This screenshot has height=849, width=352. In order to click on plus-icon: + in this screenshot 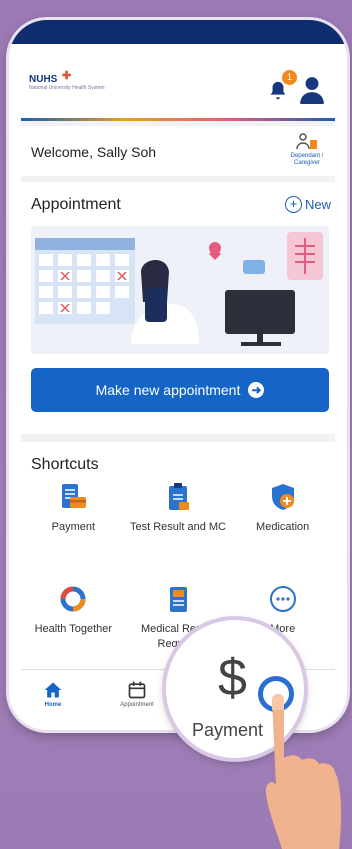, I will do `click(293, 204)`.